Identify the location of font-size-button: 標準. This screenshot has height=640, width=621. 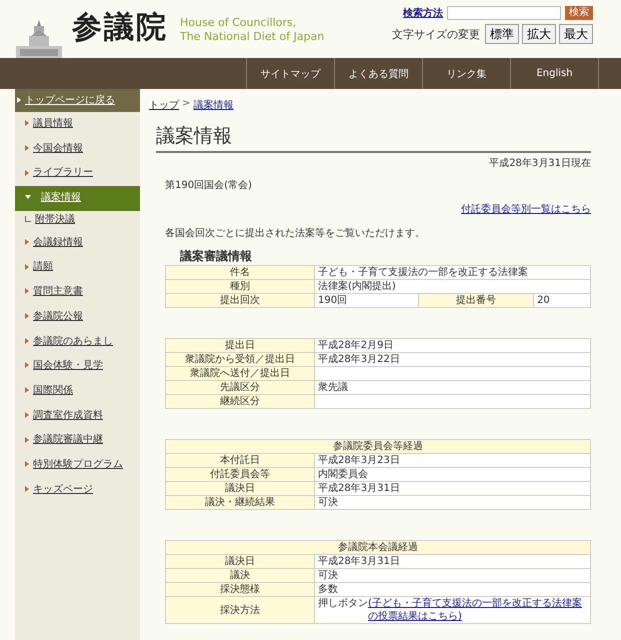
(502, 34).